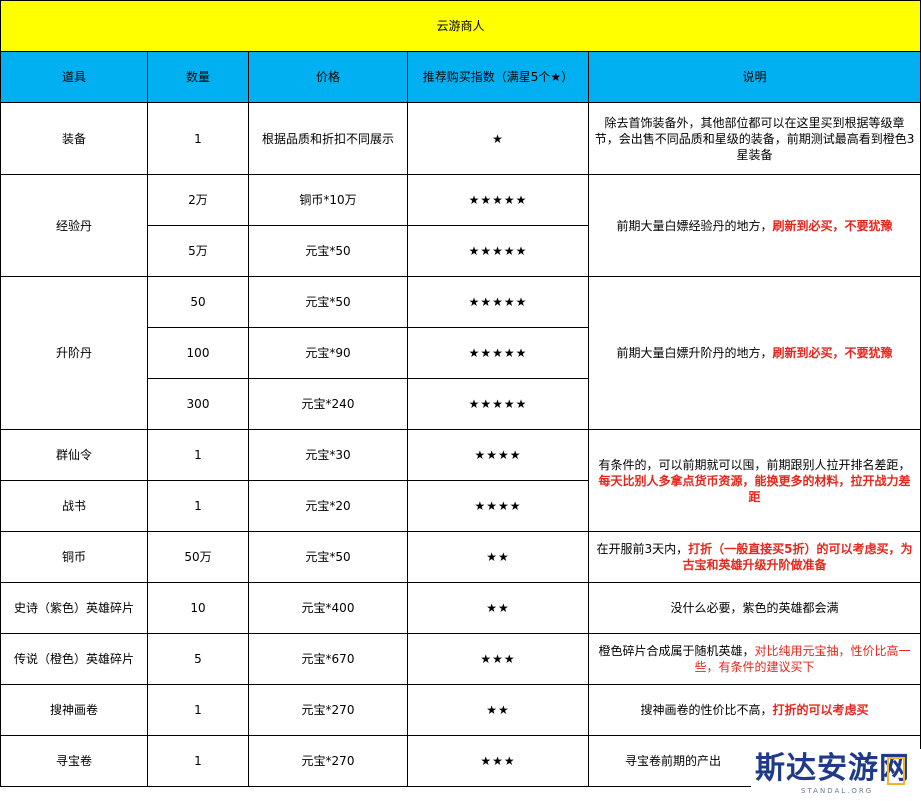  I want to click on item-qty: 10, so click(198, 608).